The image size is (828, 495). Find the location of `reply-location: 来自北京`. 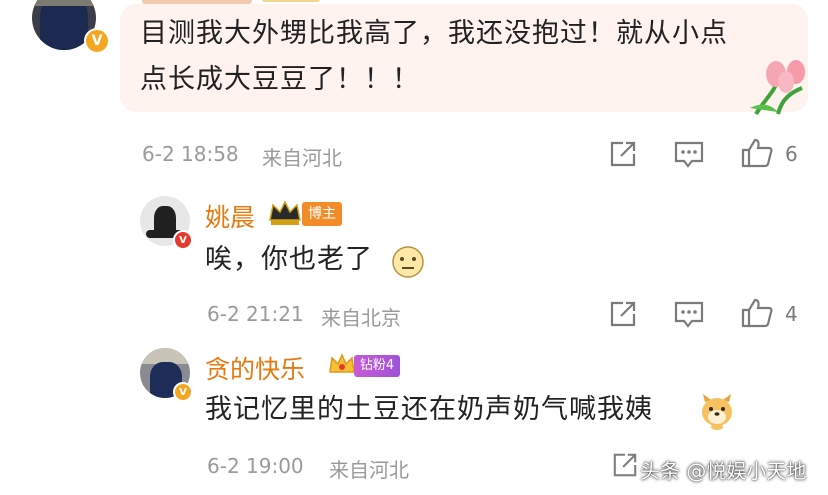

reply-location: 来自北京 is located at coordinates (361, 318).